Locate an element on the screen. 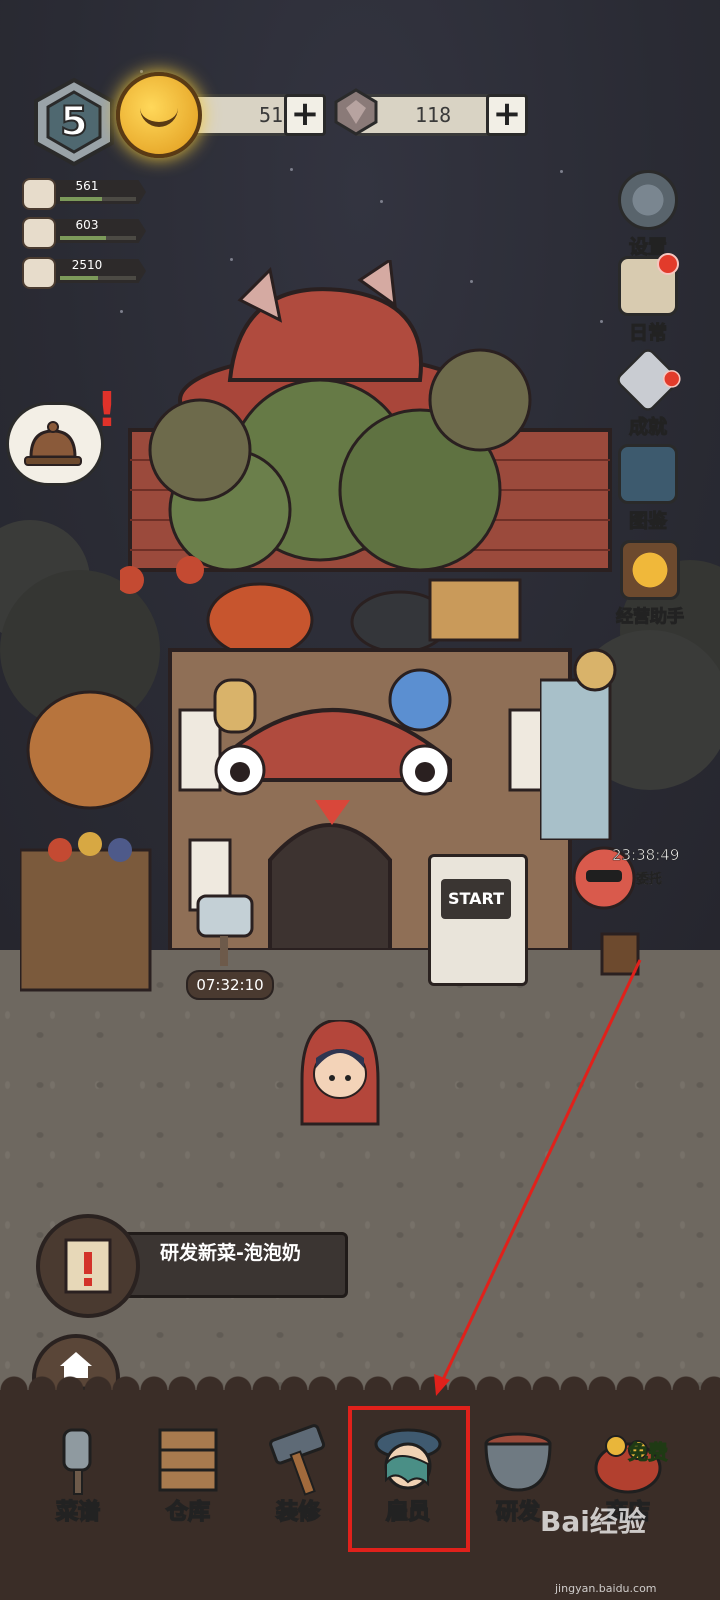 Image resolution: width=720 pixels, height=1600 pixels. codex-button: 图鉴 is located at coordinates (648, 488).